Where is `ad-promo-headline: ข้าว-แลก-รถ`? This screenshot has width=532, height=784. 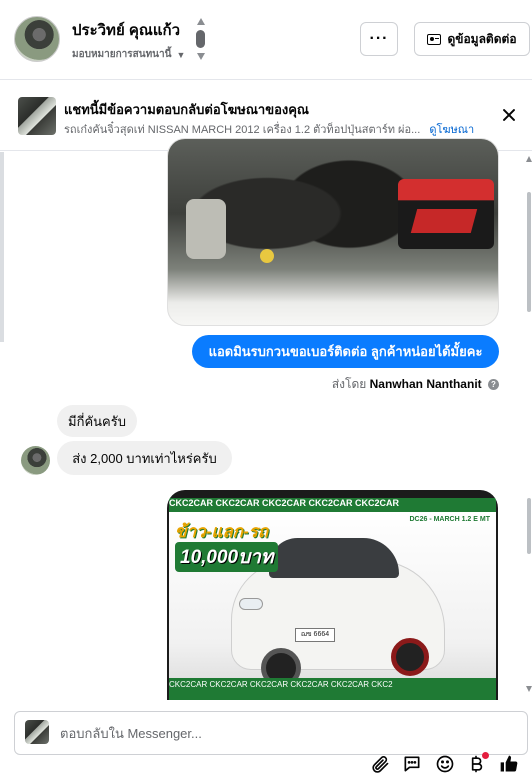
ad-promo-headline: ข้าว-แลก-รถ is located at coordinates (222, 531).